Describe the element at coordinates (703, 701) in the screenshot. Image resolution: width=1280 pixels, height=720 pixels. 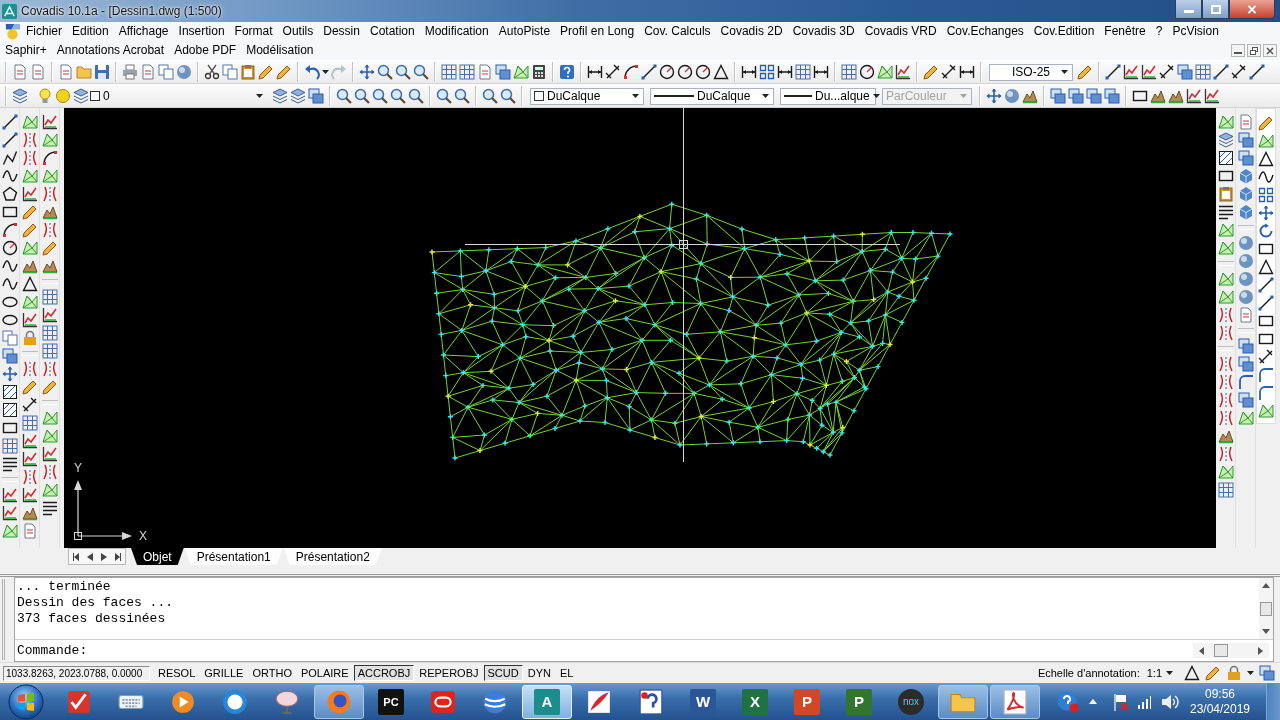
I see `taskbar-app-button: W` at that location.